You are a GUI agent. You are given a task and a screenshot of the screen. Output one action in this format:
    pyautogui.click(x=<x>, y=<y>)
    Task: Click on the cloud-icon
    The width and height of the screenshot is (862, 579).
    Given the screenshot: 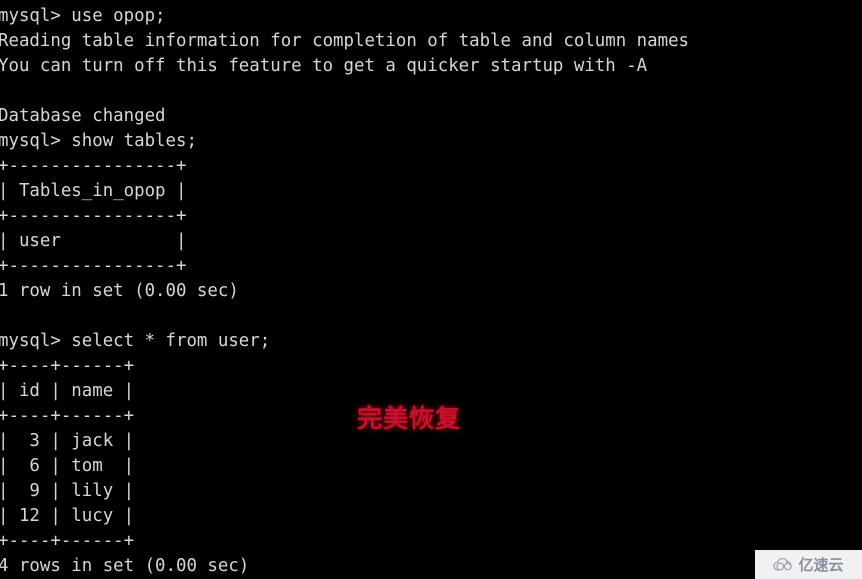 What is the action you would take?
    pyautogui.click(x=783, y=564)
    